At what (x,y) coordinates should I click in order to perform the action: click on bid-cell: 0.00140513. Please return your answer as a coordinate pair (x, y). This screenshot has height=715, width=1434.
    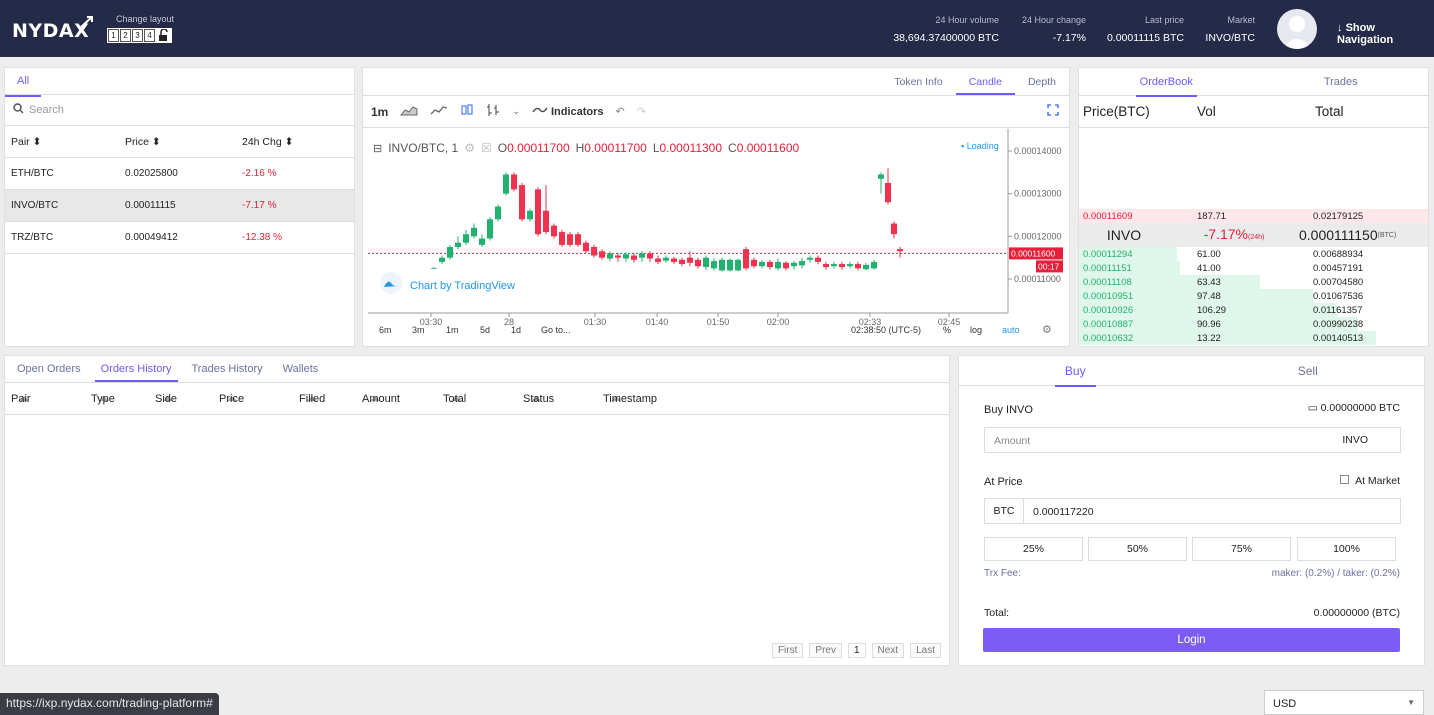
    Looking at the image, I should click on (1338, 338).